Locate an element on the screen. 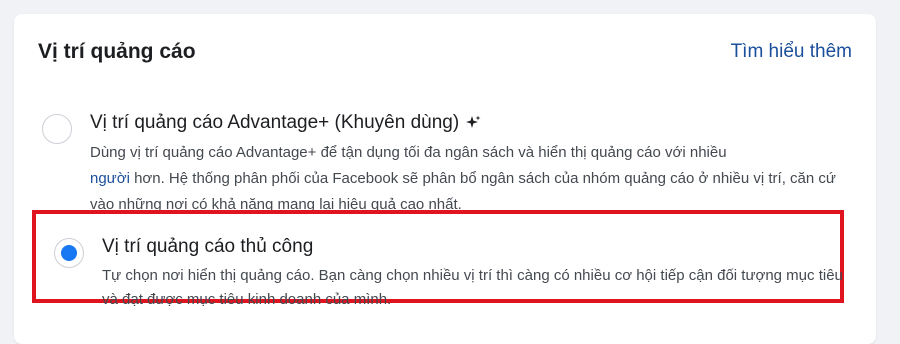 Image resolution: width=900 pixels, height=344 pixels. manual-placement-radio is located at coordinates (69, 253).